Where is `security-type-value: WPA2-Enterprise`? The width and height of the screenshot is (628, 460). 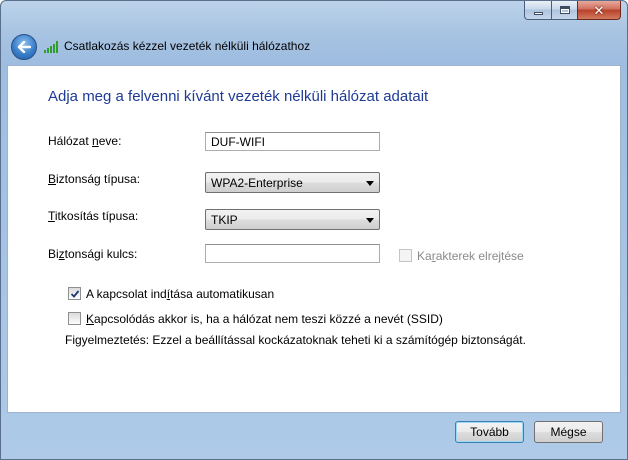
security-type-value: WPA2-Enterprise is located at coordinates (257, 183).